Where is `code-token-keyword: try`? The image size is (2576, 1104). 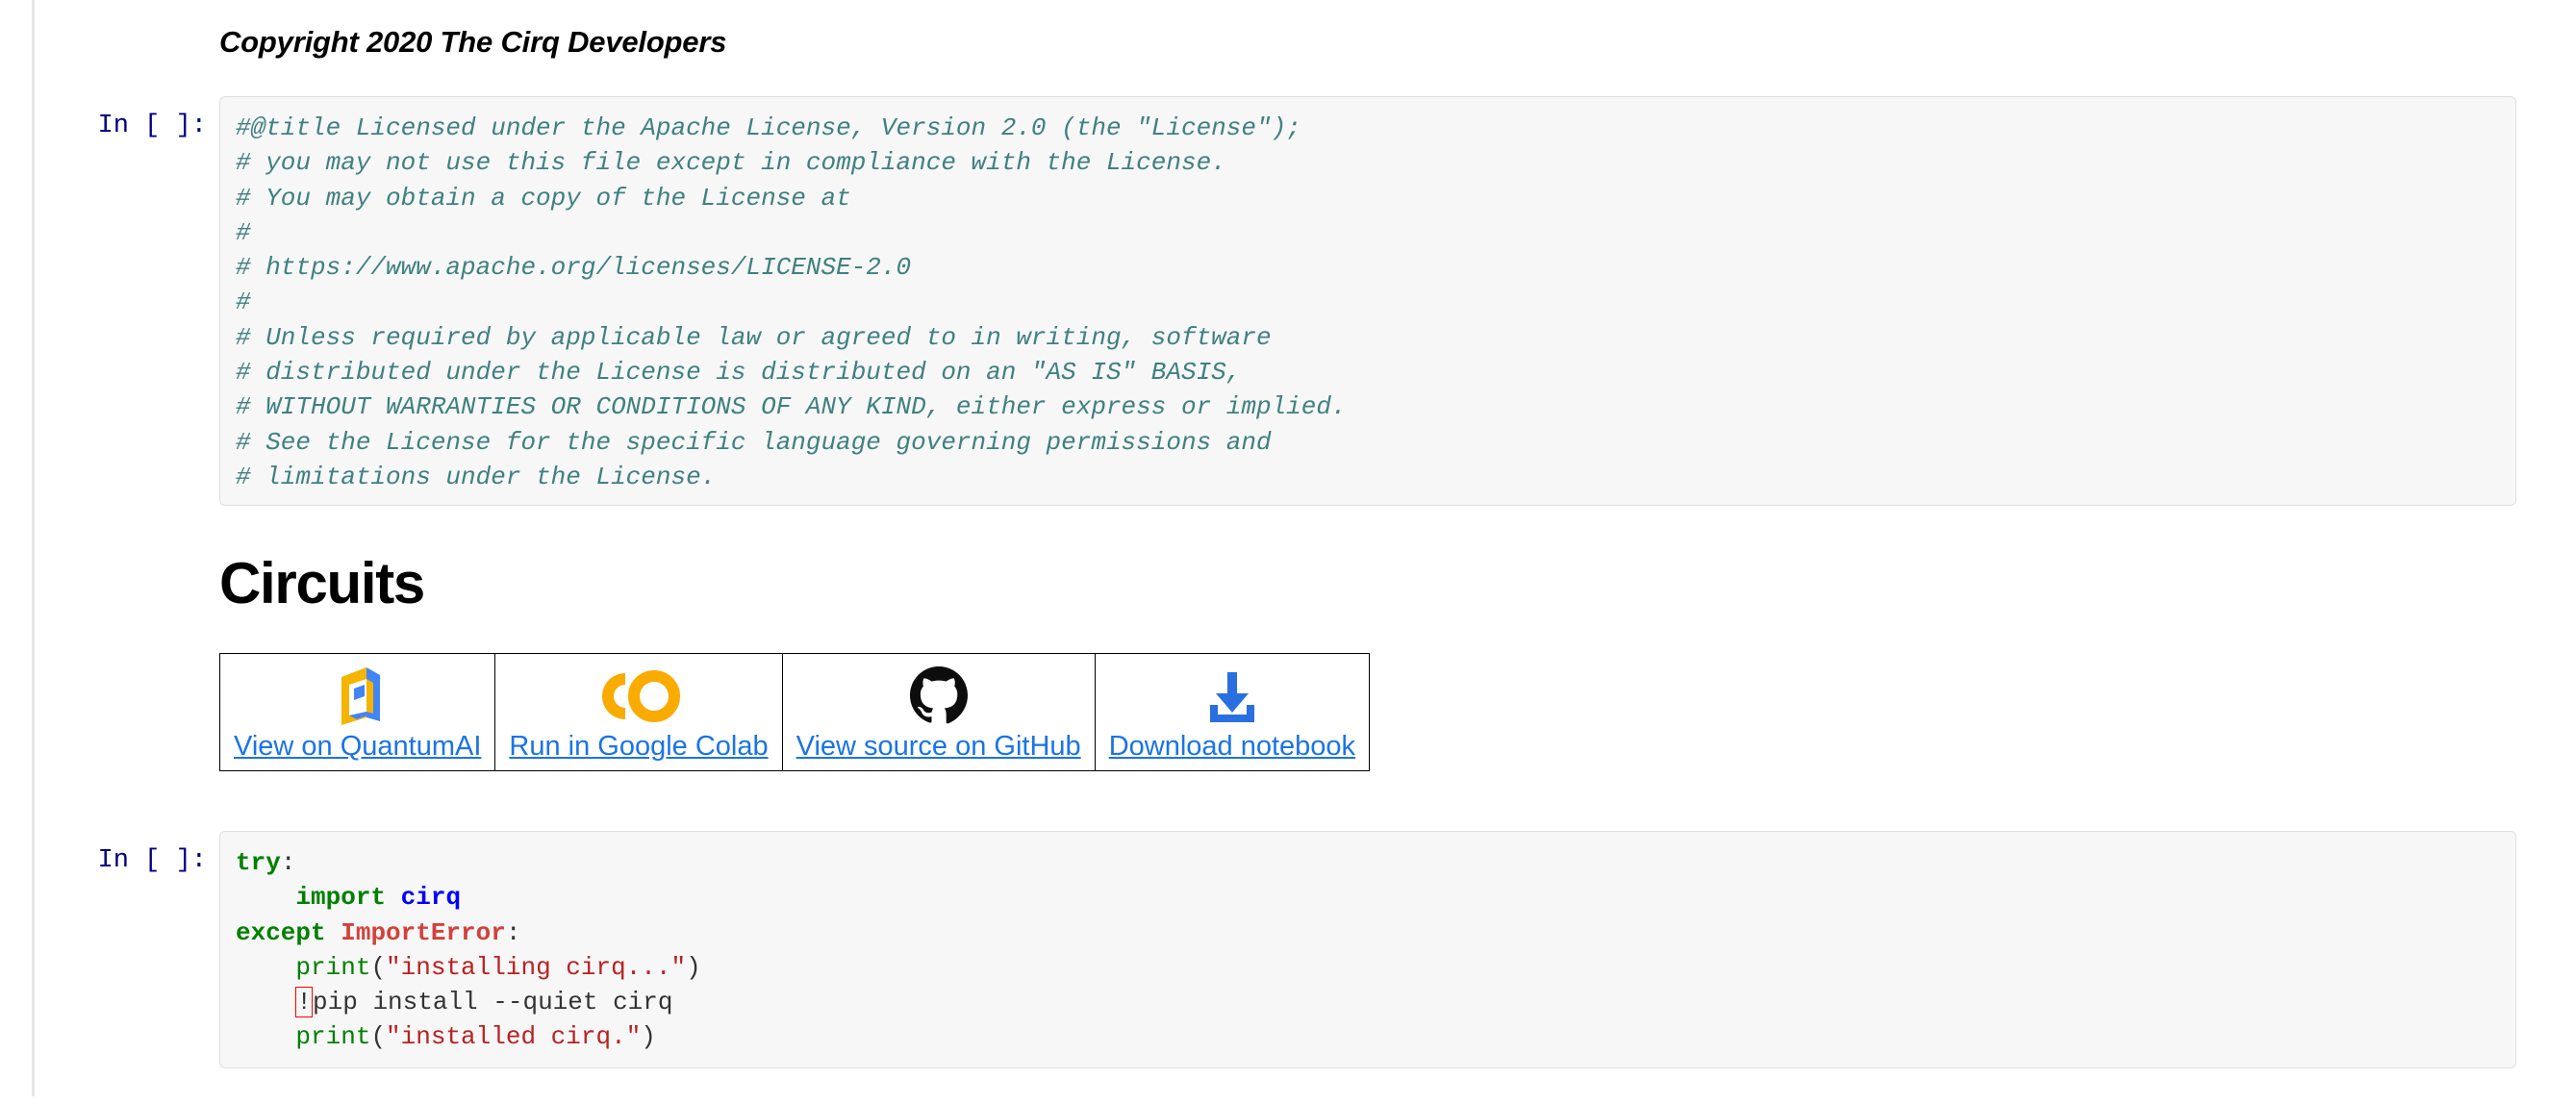 code-token-keyword: try is located at coordinates (259, 862).